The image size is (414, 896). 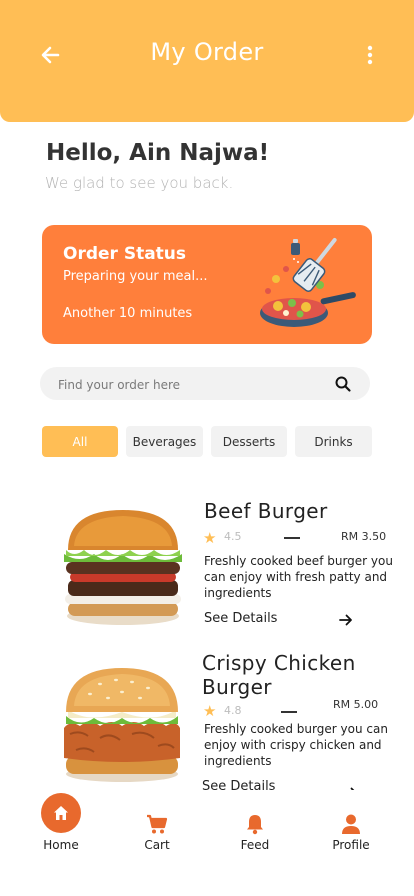 What do you see at coordinates (351, 845) in the screenshot?
I see `nav-label-profile: Profile` at bounding box center [351, 845].